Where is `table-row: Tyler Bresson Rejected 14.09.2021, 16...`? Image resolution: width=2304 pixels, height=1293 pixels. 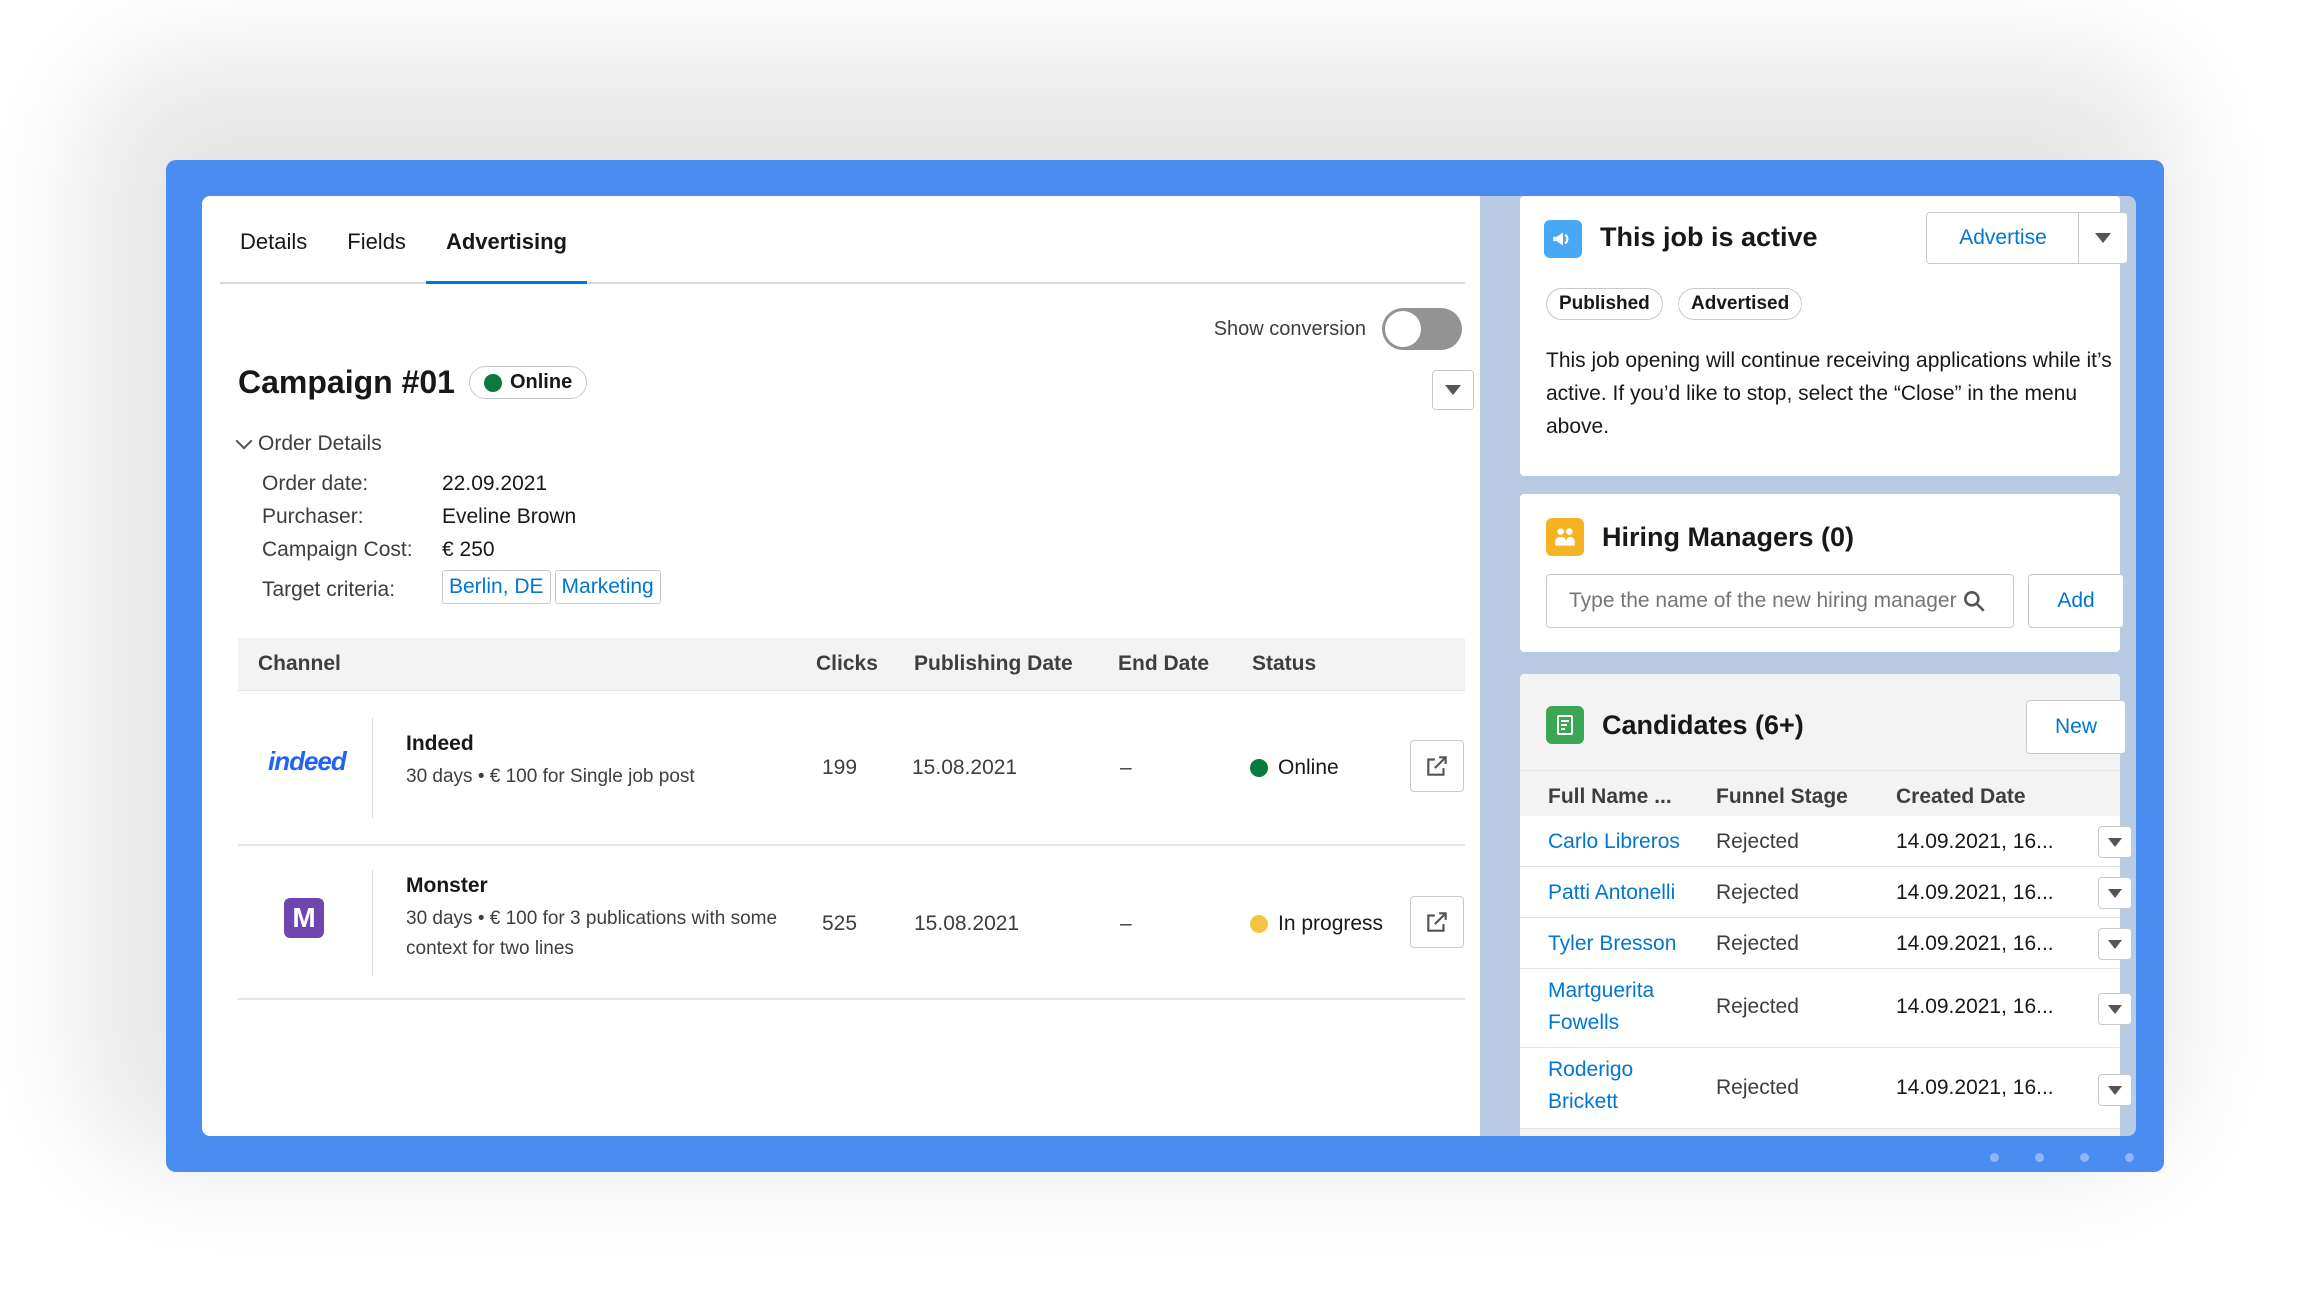
table-row: Tyler Bresson Rejected 14.09.2021, 16... is located at coordinates (1826, 943).